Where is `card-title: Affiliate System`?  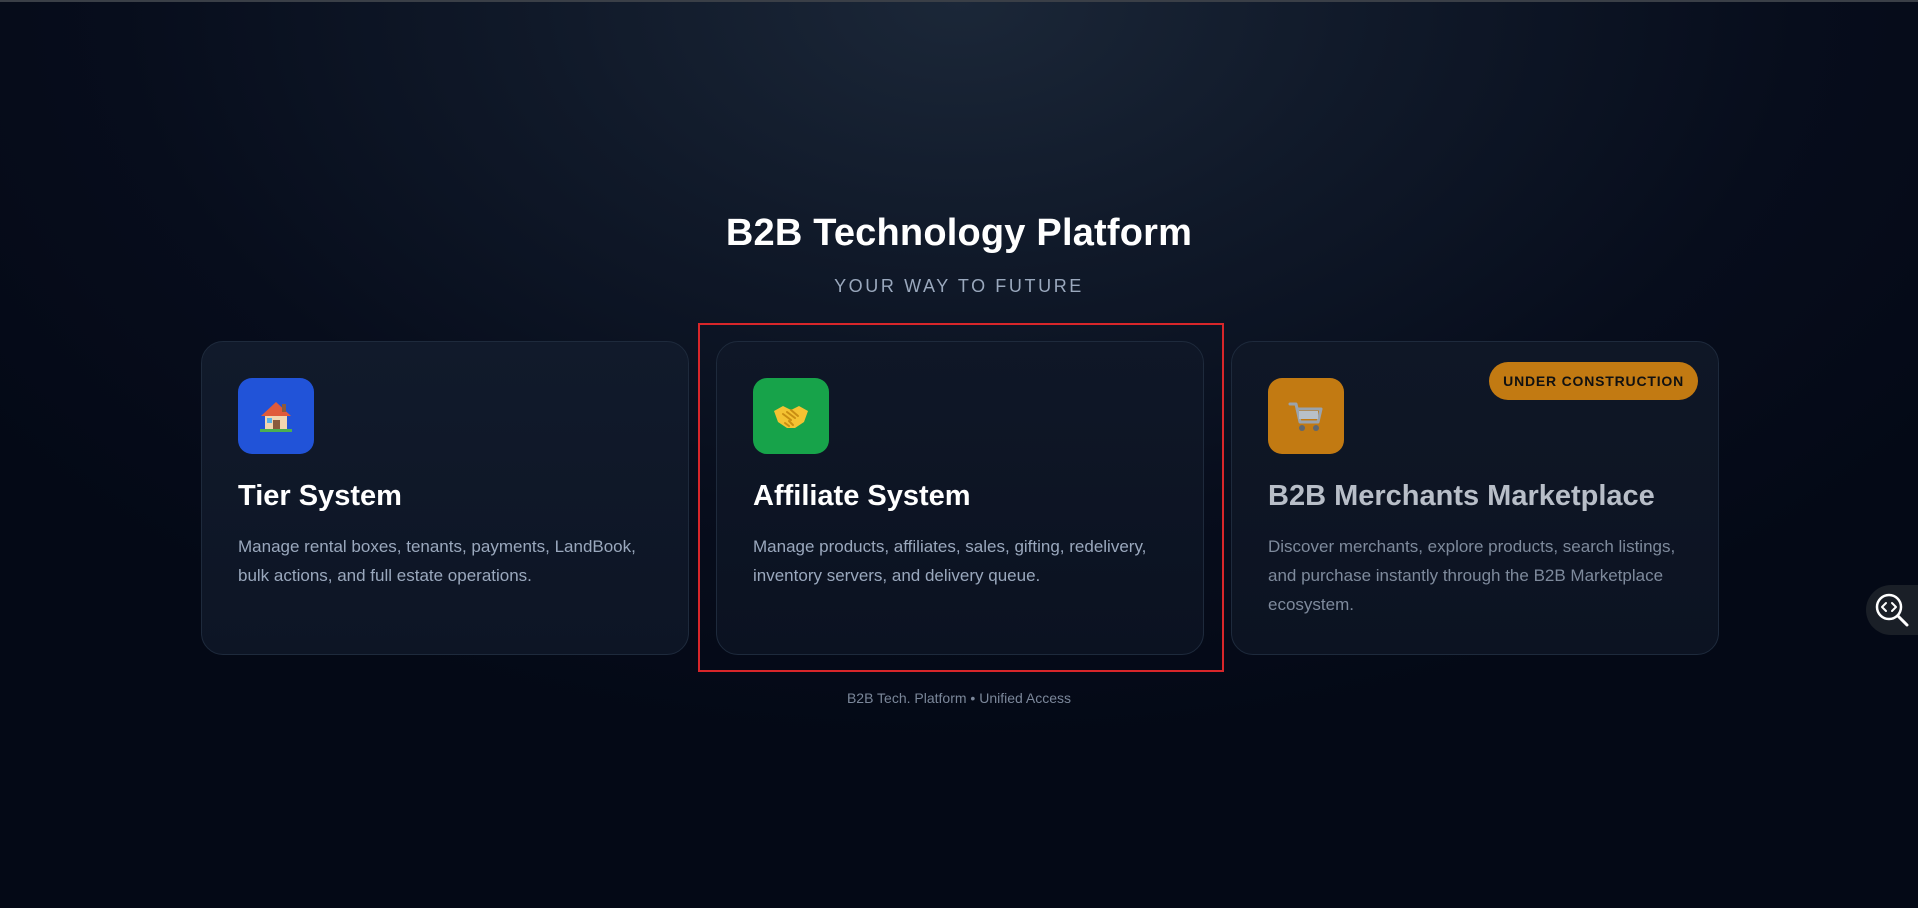
card-title: Affiliate System is located at coordinates (862, 496).